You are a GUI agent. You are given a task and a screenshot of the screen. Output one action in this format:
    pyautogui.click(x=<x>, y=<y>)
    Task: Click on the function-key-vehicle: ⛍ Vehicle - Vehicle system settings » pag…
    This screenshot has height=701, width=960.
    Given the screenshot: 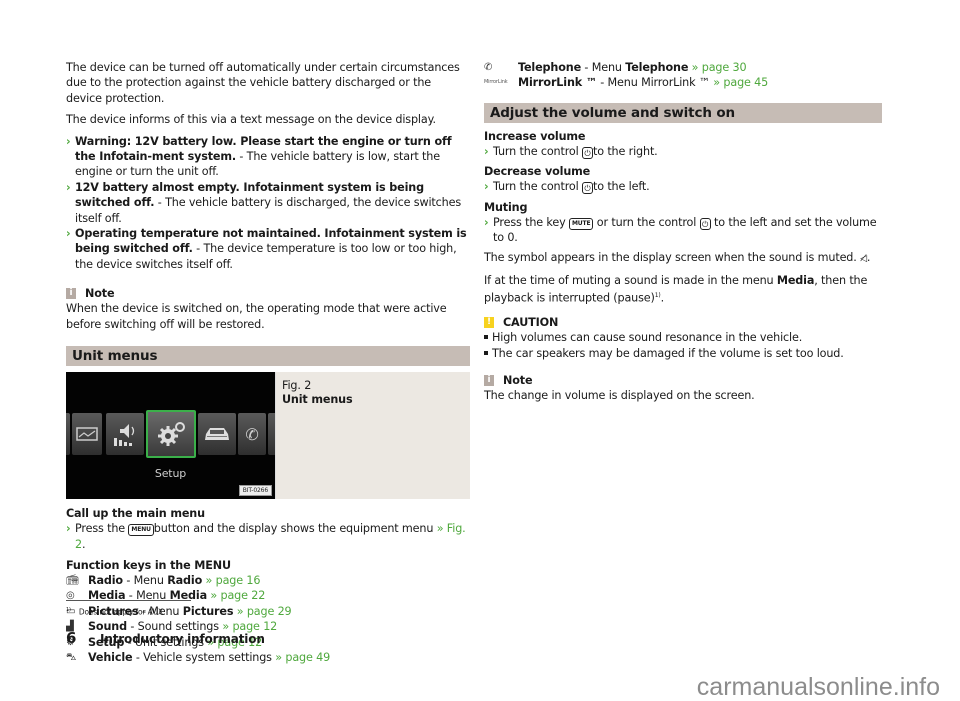 What is the action you would take?
    pyautogui.click(x=268, y=657)
    